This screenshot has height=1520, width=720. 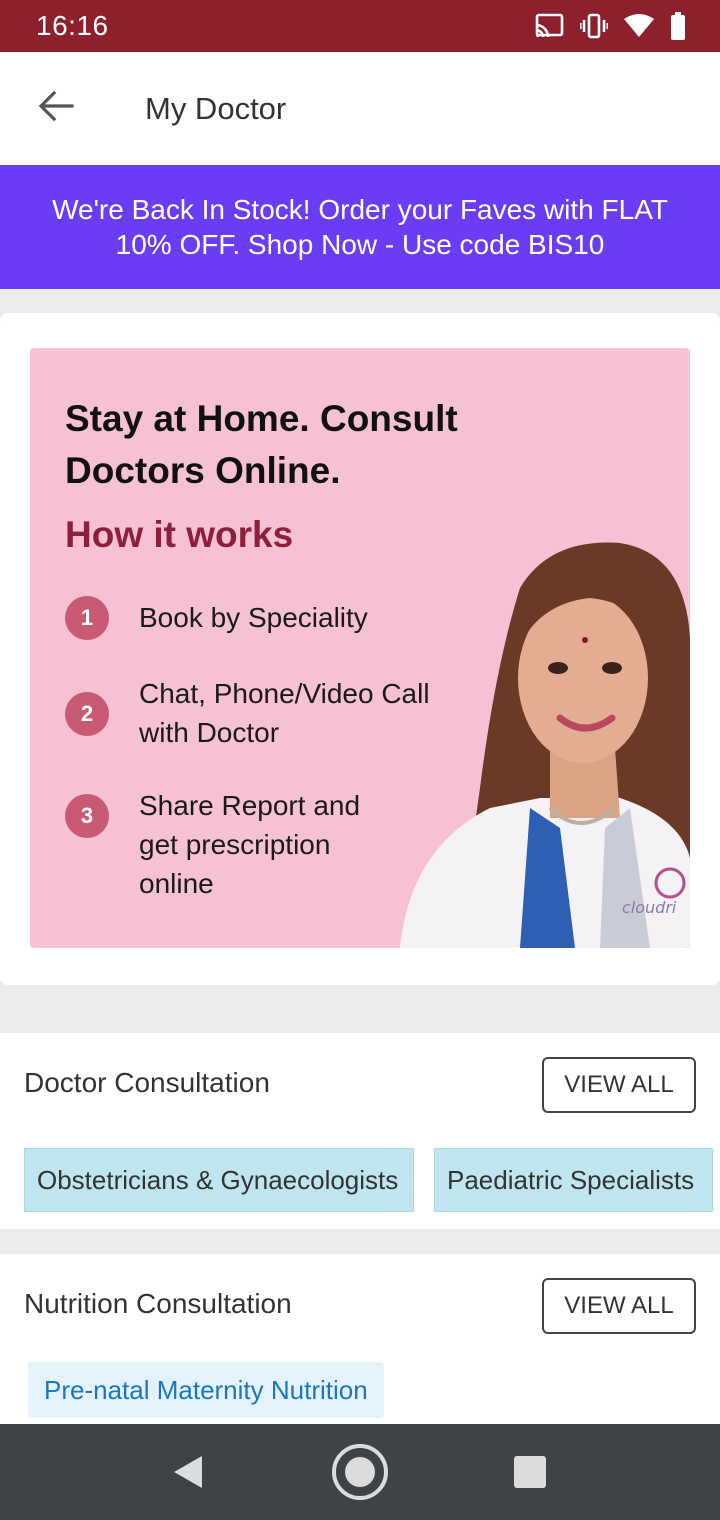 What do you see at coordinates (206, 1390) in the screenshot?
I see `chip-pre-natal-maternity-nutrition: Pre-natal Maternity Nutrition` at bounding box center [206, 1390].